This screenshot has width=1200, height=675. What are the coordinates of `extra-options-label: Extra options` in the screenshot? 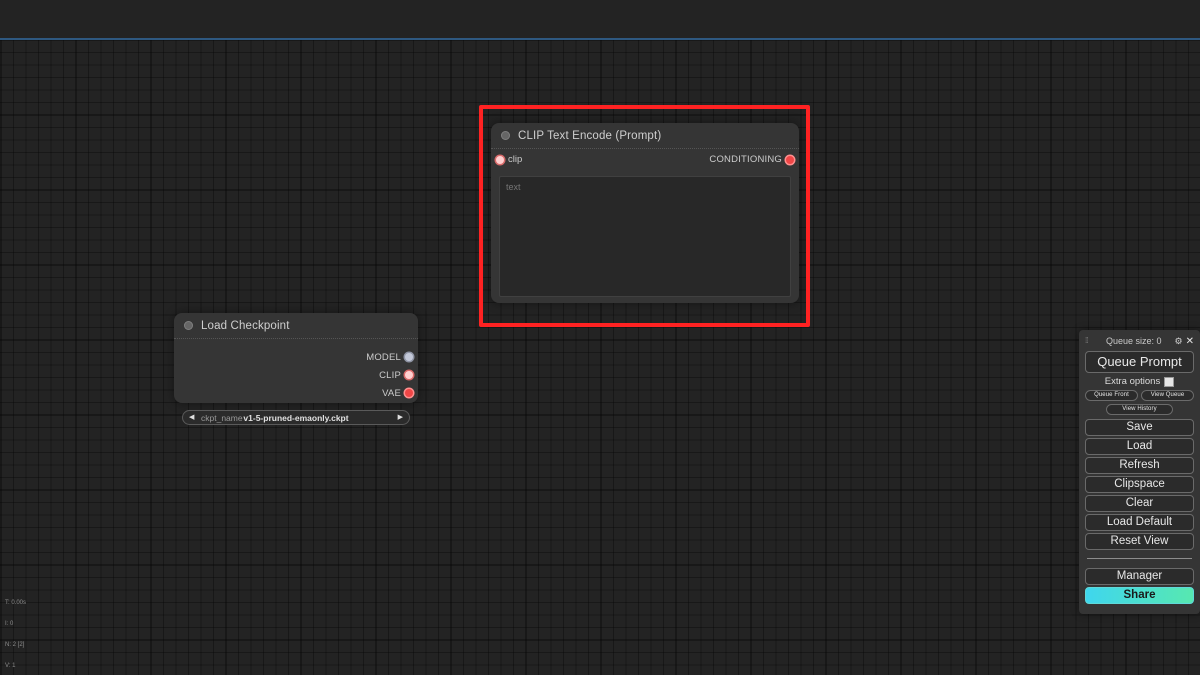 It's located at (1132, 381).